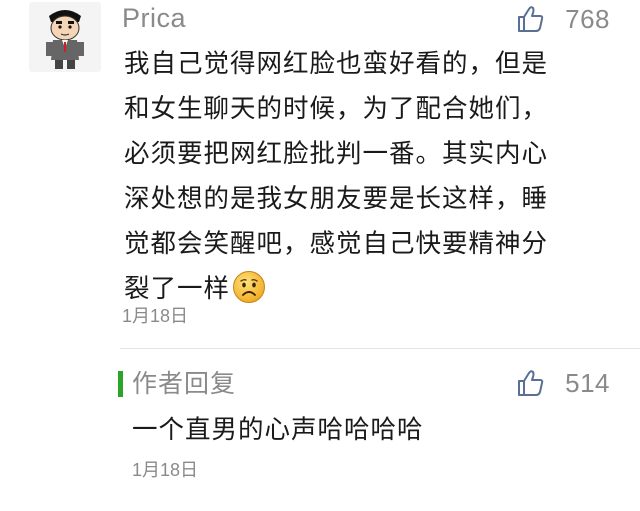 Image resolution: width=640 pixels, height=511 pixels. What do you see at coordinates (249, 287) in the screenshot?
I see `sad-face-icon` at bounding box center [249, 287].